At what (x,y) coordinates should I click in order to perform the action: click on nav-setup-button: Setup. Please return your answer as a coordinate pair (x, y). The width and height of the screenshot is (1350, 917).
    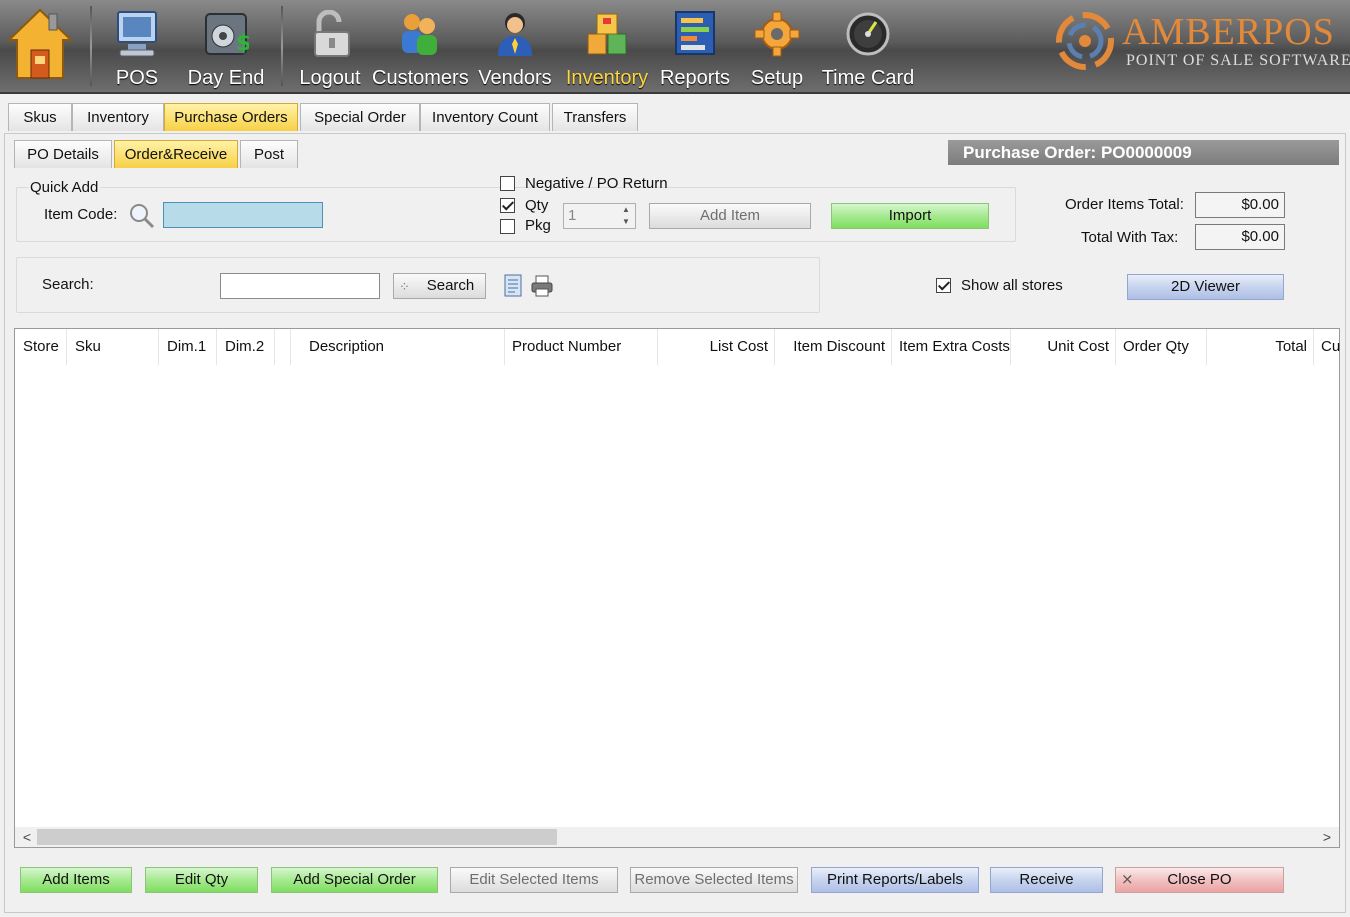
    Looking at the image, I should click on (777, 46).